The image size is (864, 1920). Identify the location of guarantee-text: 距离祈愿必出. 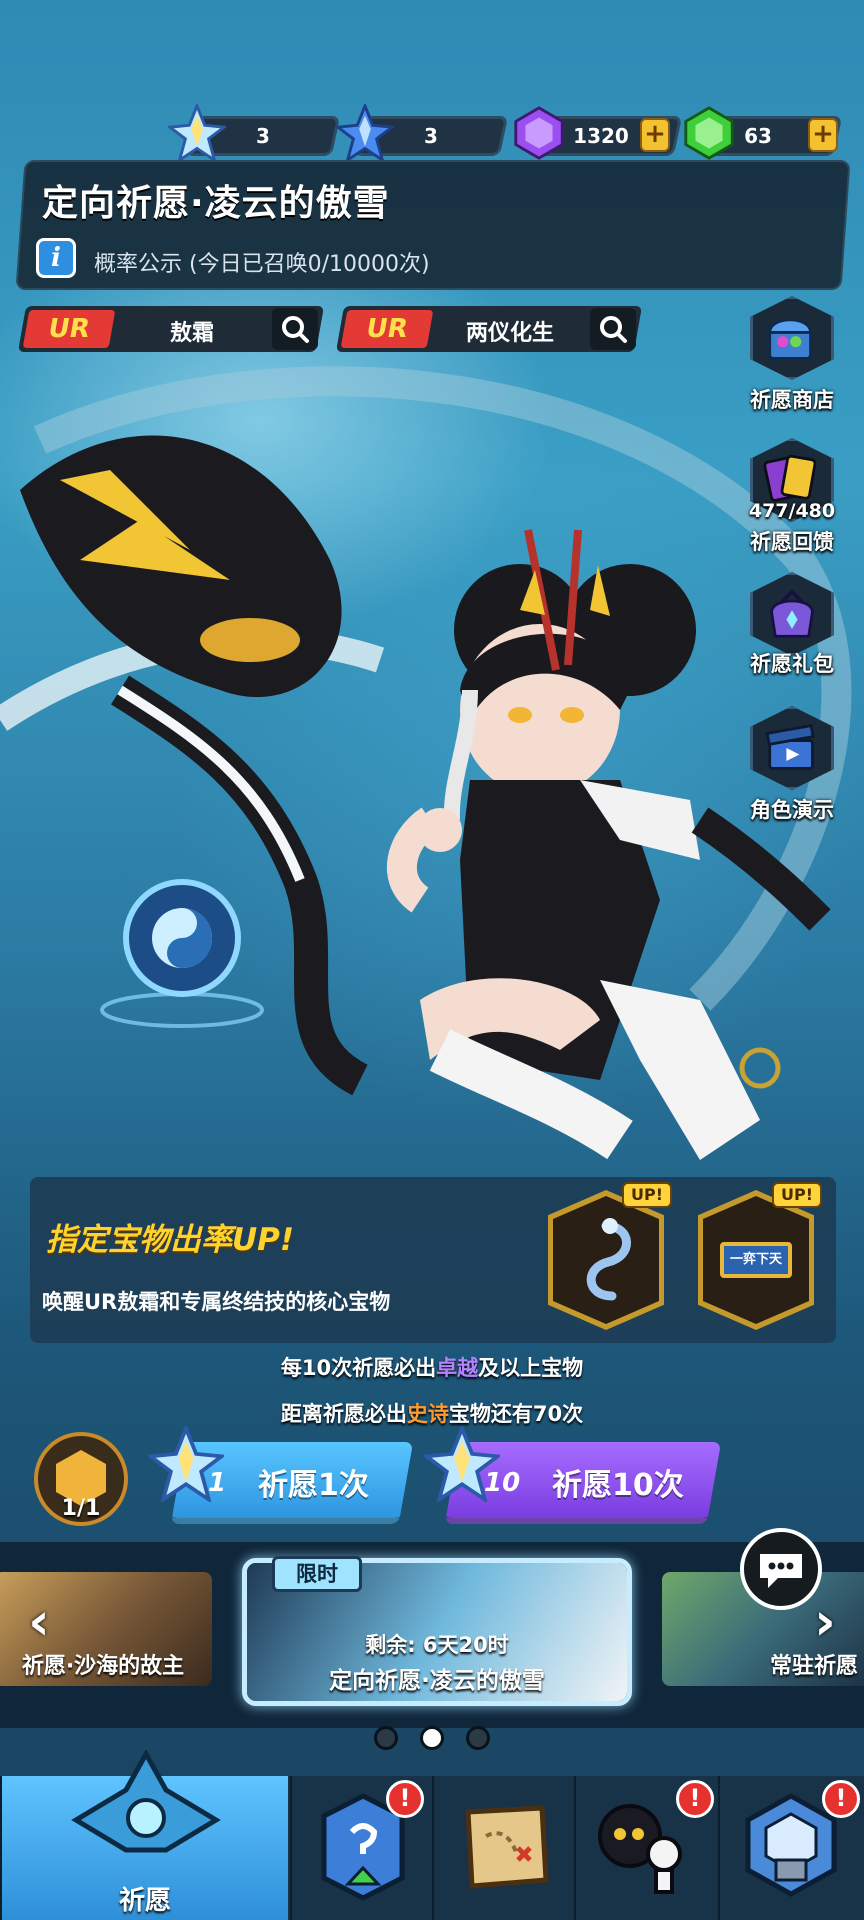
(343, 1414).